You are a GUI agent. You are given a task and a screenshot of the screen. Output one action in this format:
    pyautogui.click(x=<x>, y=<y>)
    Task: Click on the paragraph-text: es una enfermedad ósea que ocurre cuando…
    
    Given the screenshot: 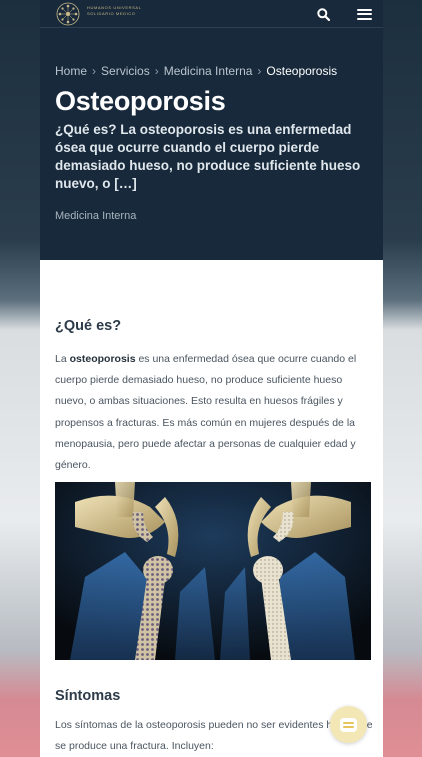 What is the action you would take?
    pyautogui.click(x=206, y=412)
    